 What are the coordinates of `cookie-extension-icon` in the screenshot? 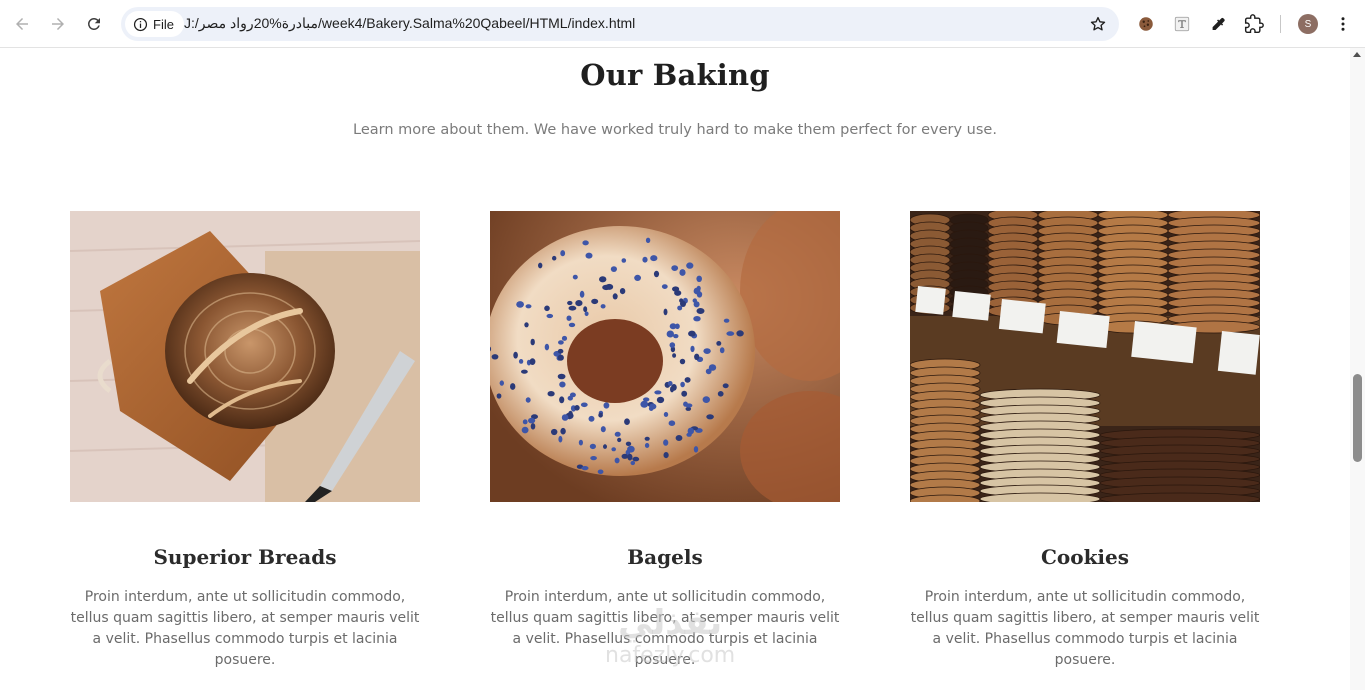 It's located at (1146, 24).